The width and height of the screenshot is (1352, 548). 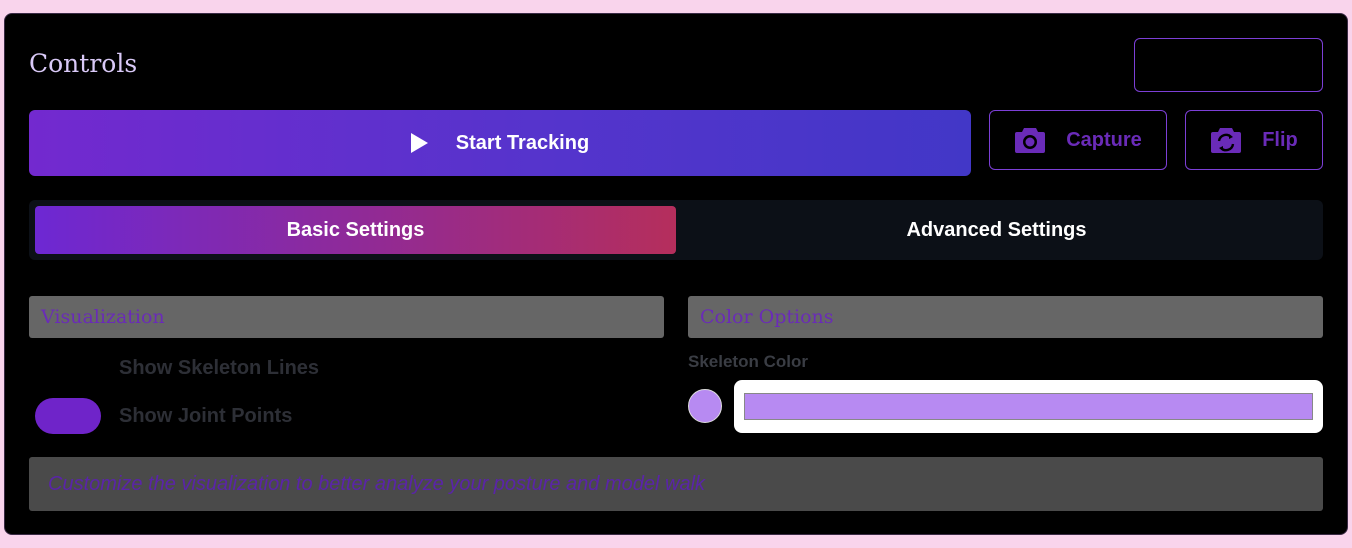 I want to click on camera-icon, so click(x=1030, y=140).